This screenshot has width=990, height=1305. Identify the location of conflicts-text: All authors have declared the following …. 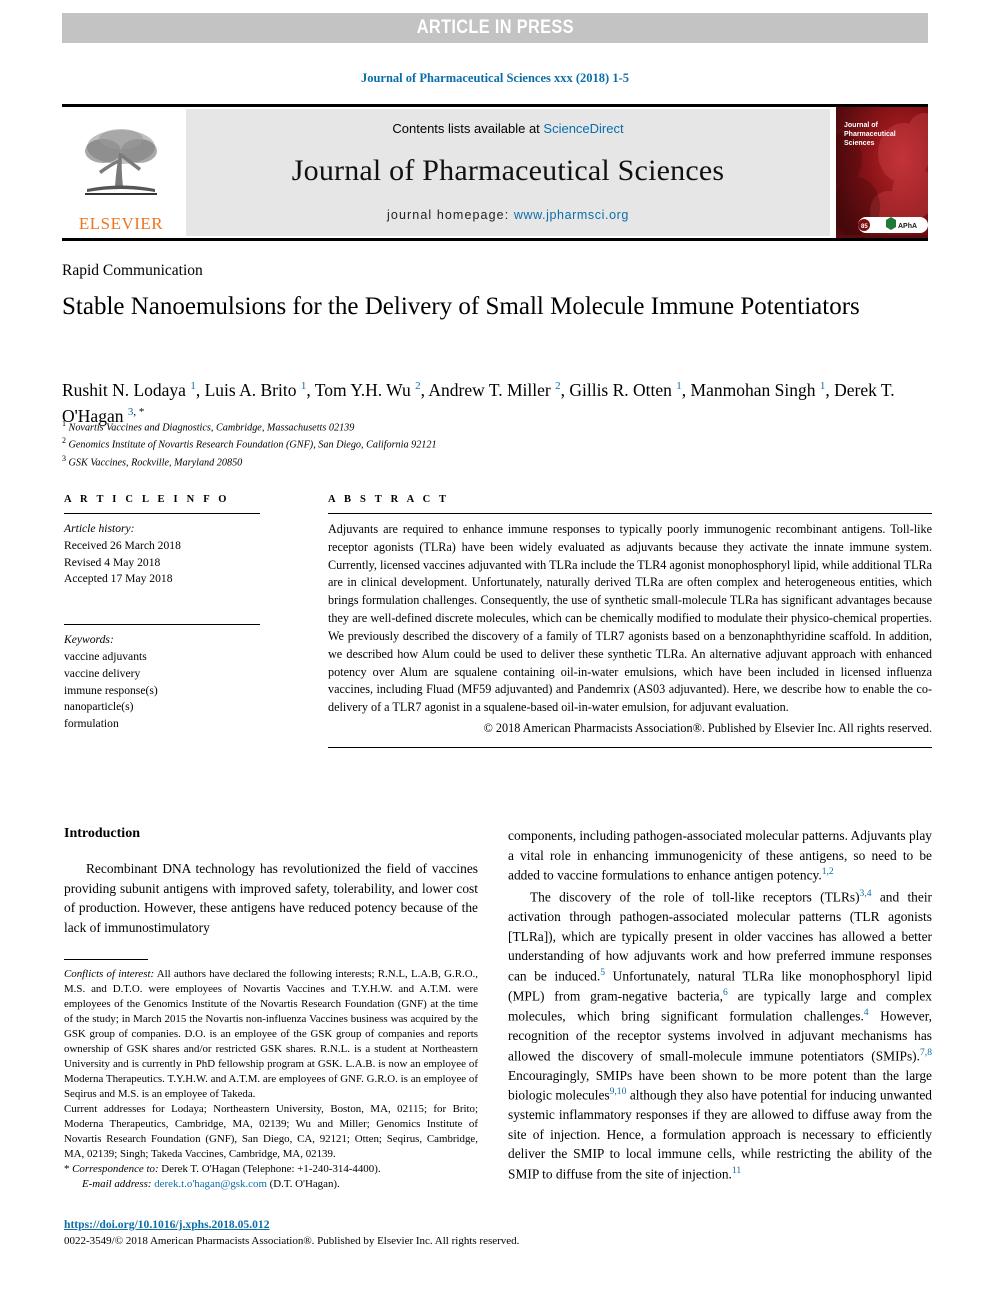
(271, 1034).